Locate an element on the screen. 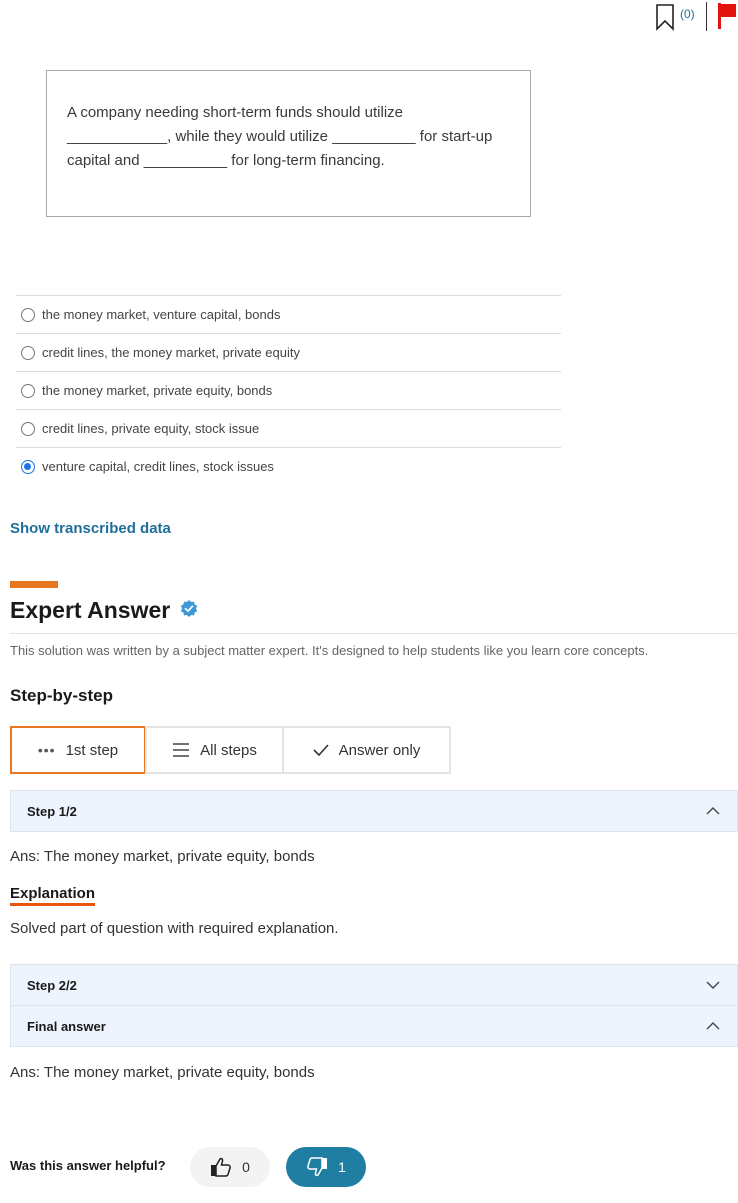 The image size is (738, 1203). step-title: Step 2/2 is located at coordinates (52, 985).